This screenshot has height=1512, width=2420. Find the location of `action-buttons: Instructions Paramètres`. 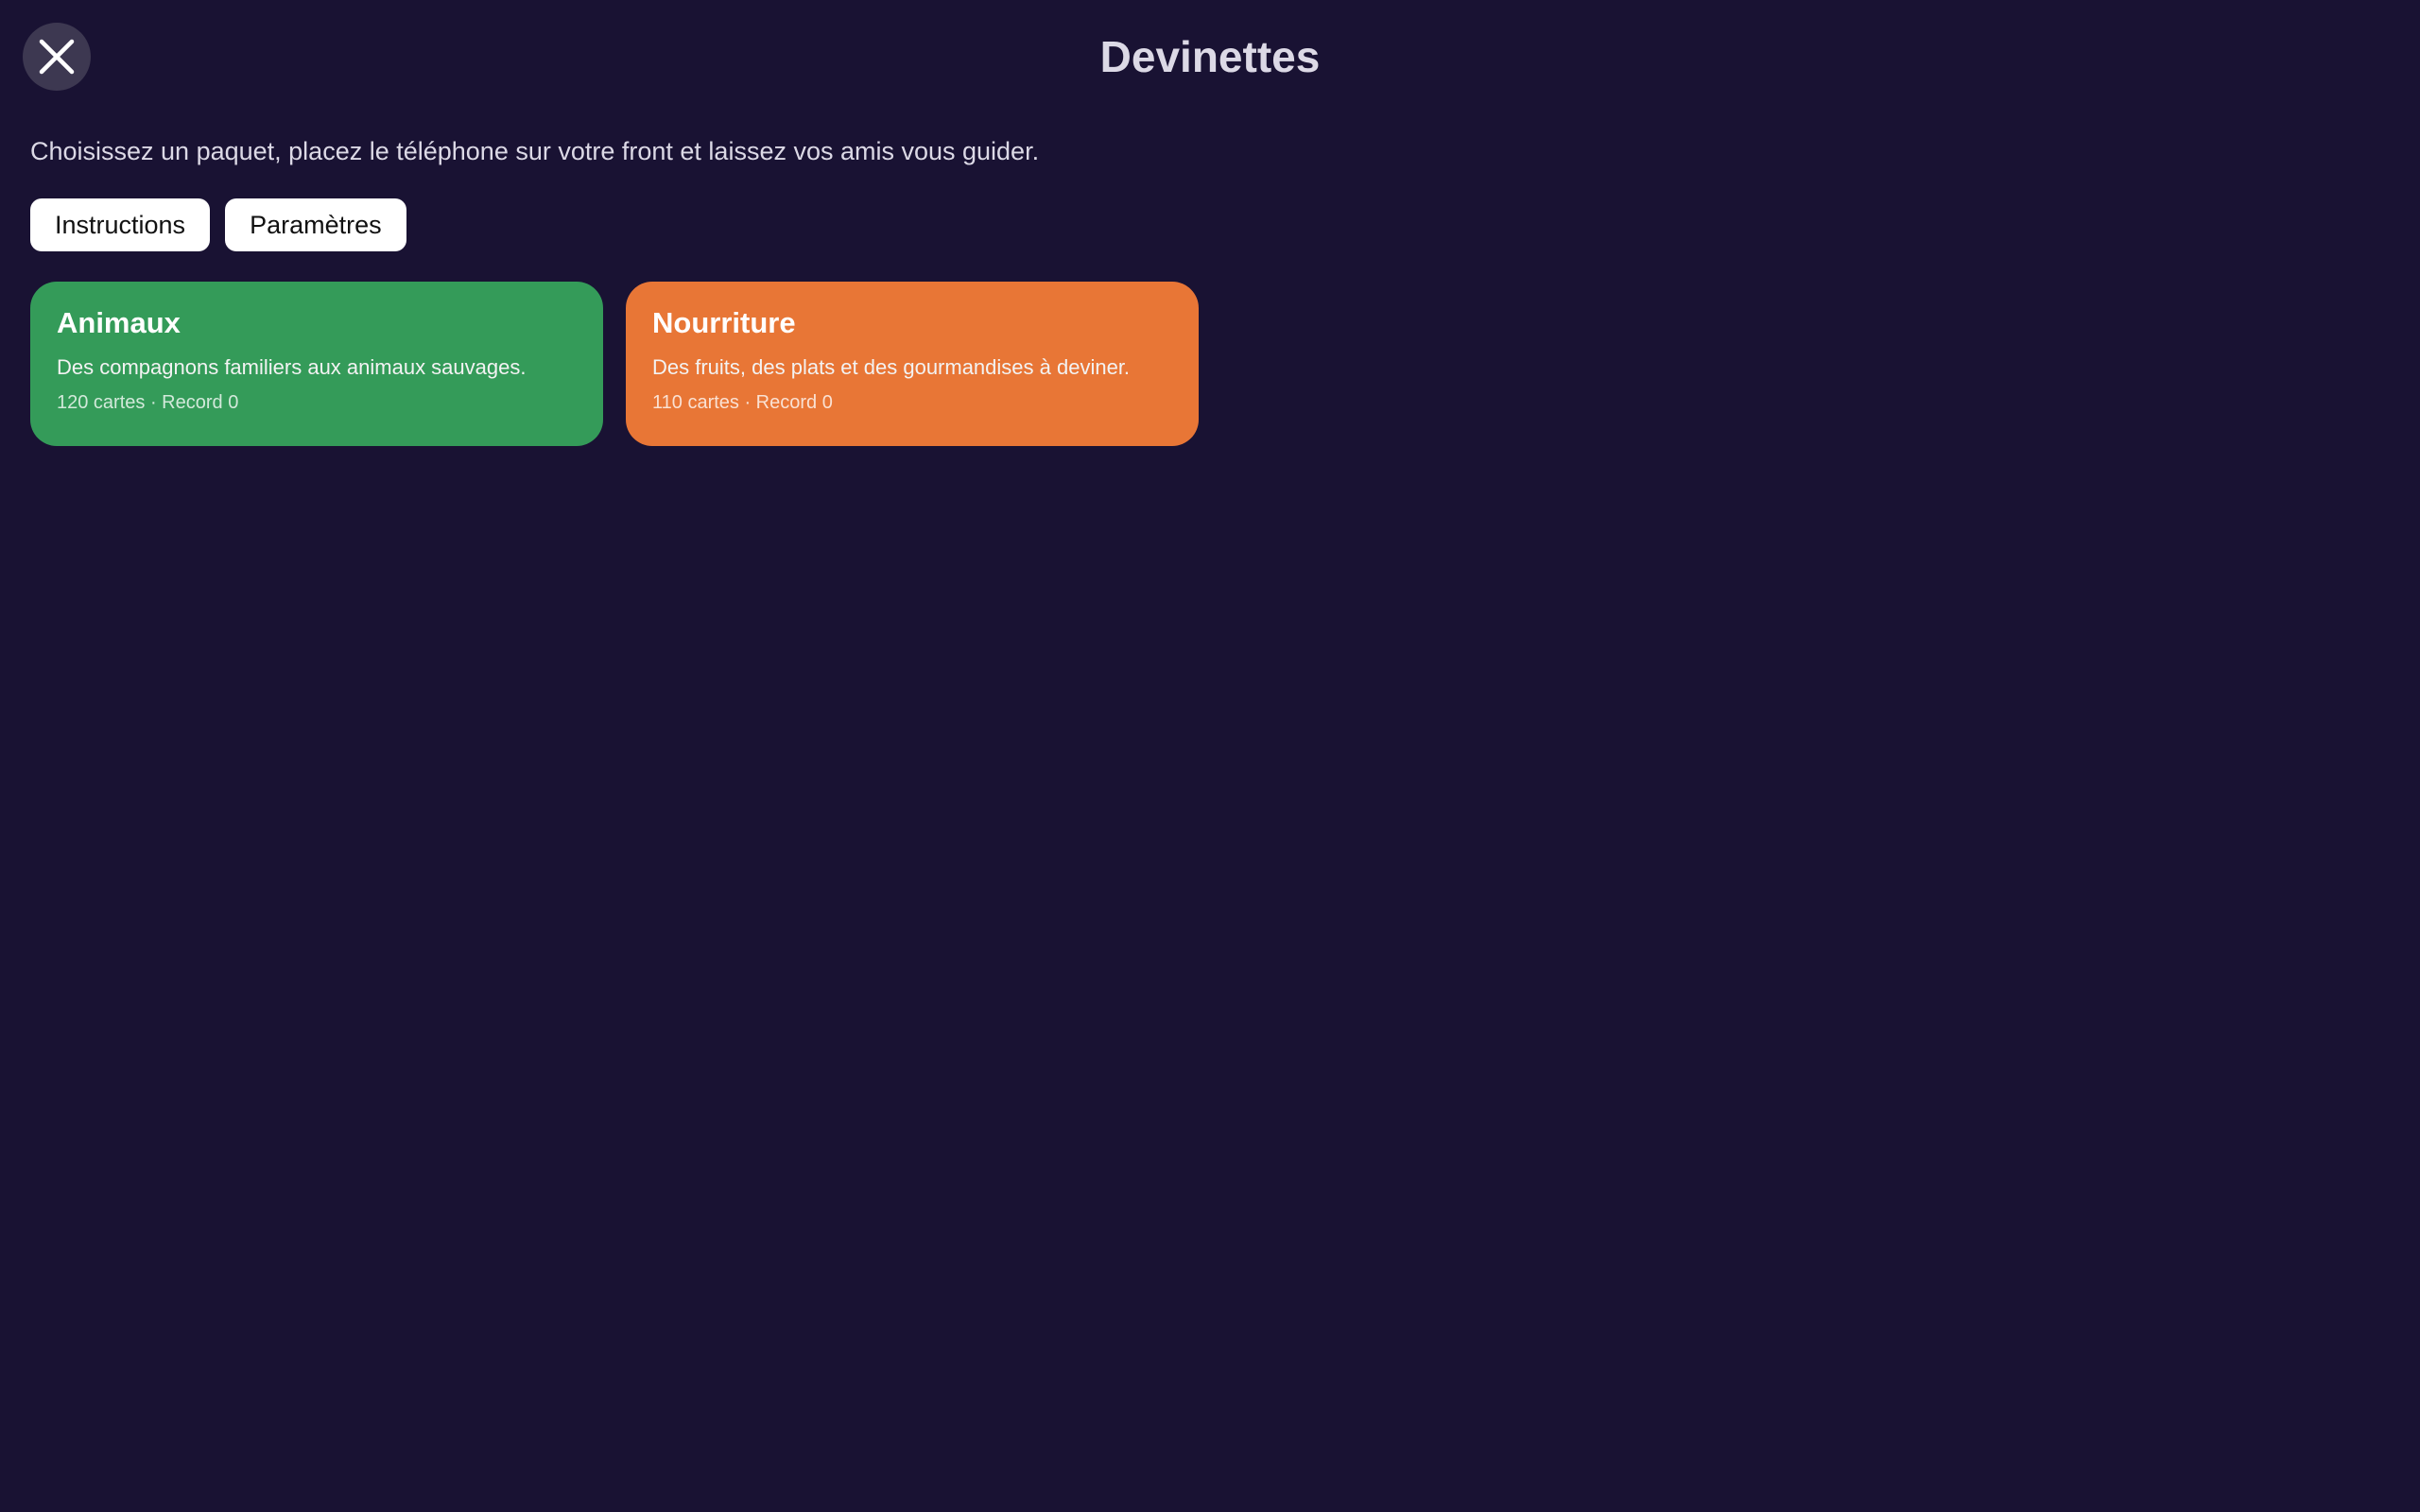

action-buttons: Instructions Paramètres is located at coordinates (218, 224).